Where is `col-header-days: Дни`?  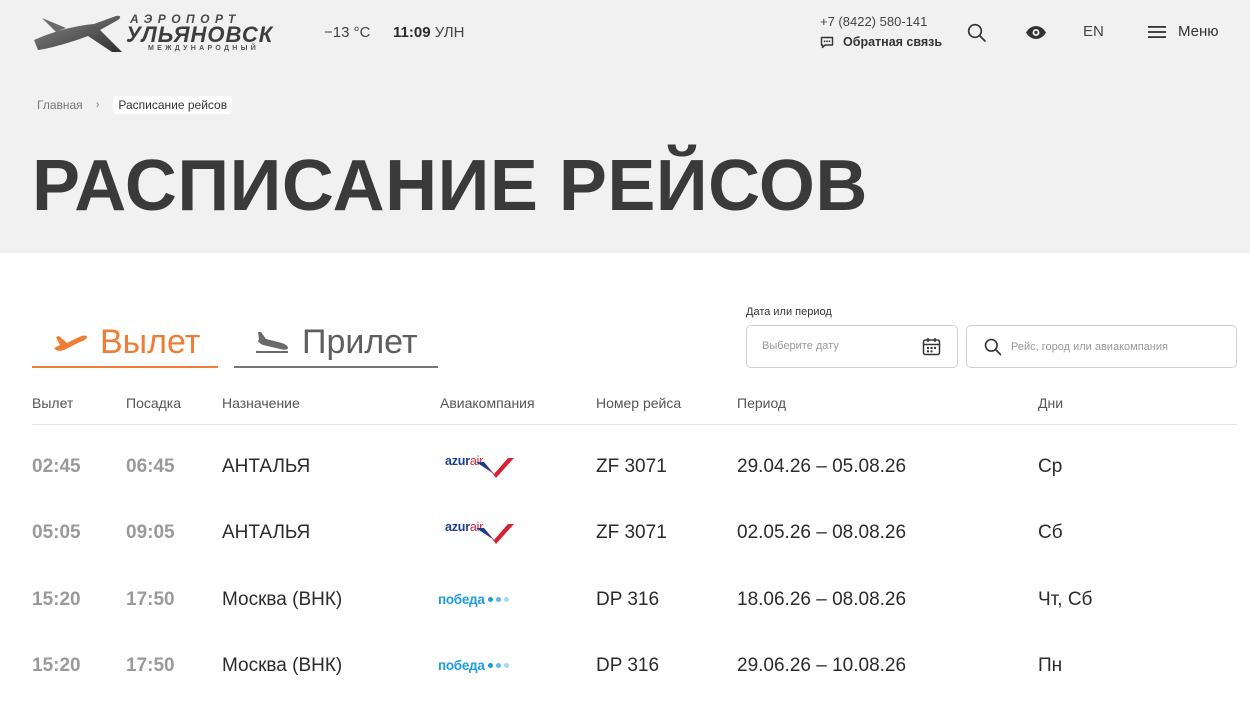
col-header-days: Дни is located at coordinates (1050, 403).